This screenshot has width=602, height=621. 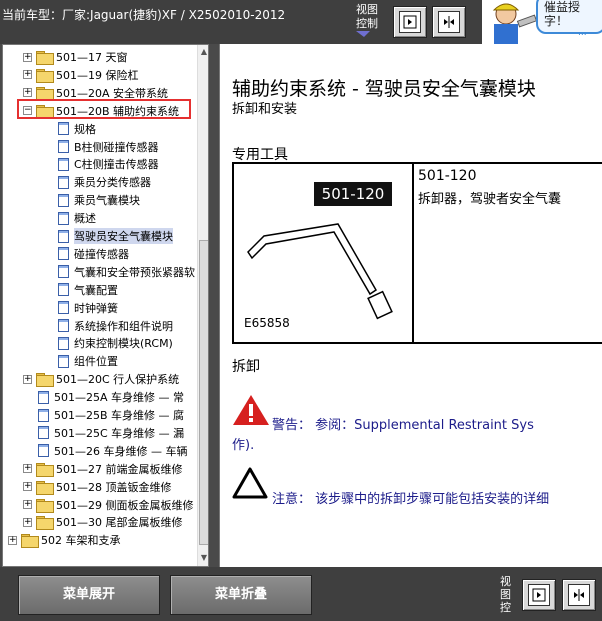 What do you see at coordinates (384, 89) in the screenshot?
I see `document-title: 辅助约束系统 - 驾驶员安全气囊模块` at bounding box center [384, 89].